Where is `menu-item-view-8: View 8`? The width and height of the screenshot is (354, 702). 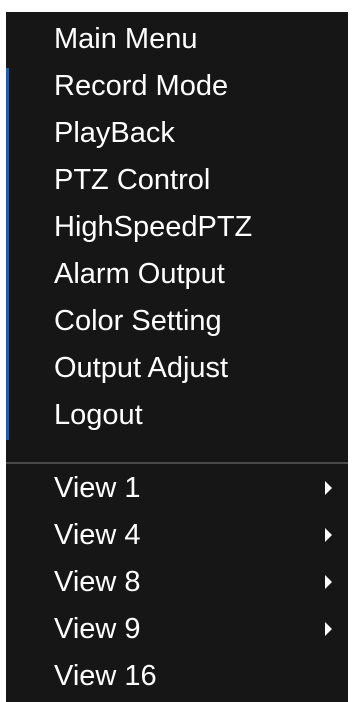 menu-item-view-8: View 8 is located at coordinates (199, 582).